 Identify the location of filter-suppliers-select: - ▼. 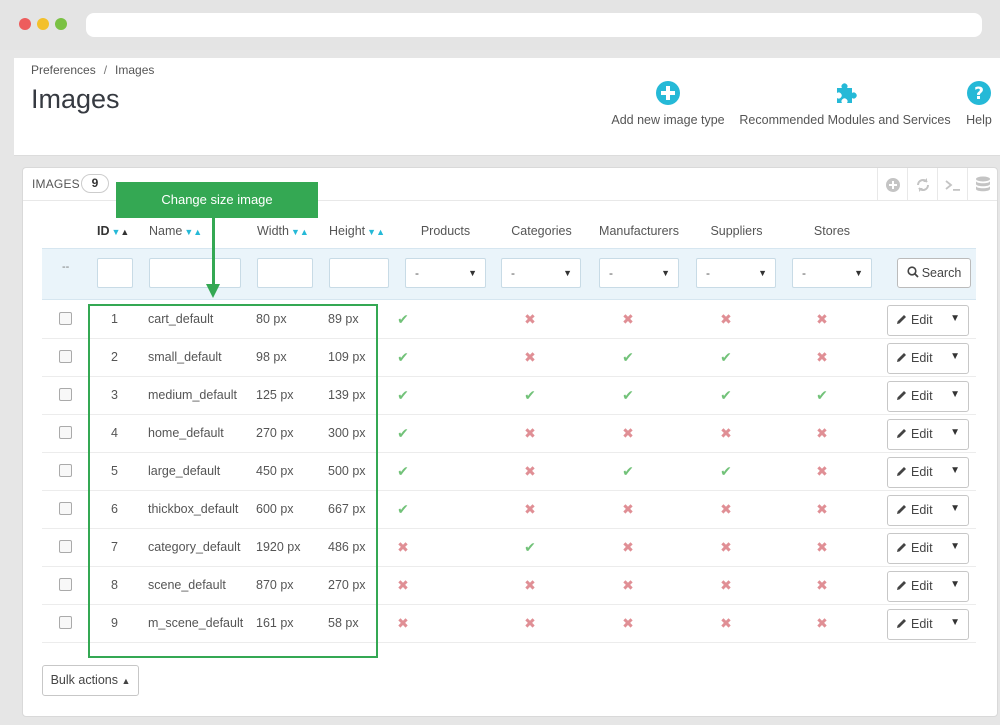
(736, 273).